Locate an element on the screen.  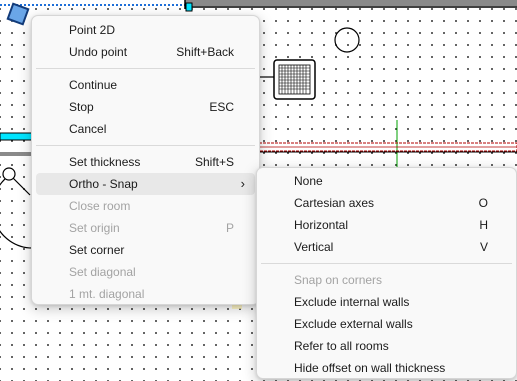
submenu-item-vertical: Vertical V is located at coordinates (386, 247).